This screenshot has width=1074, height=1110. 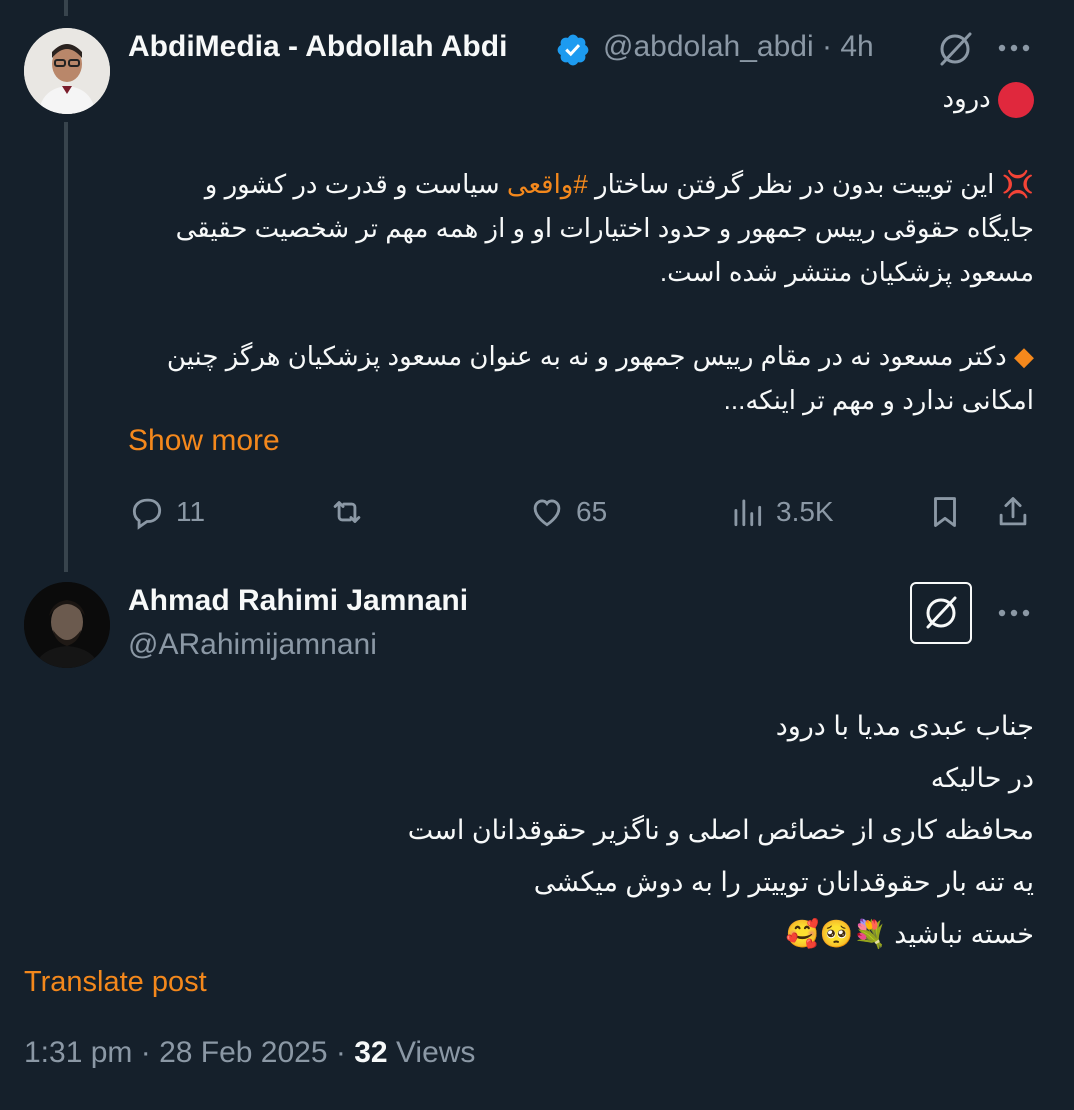 I want to click on grok-button, so click(x=941, y=613).